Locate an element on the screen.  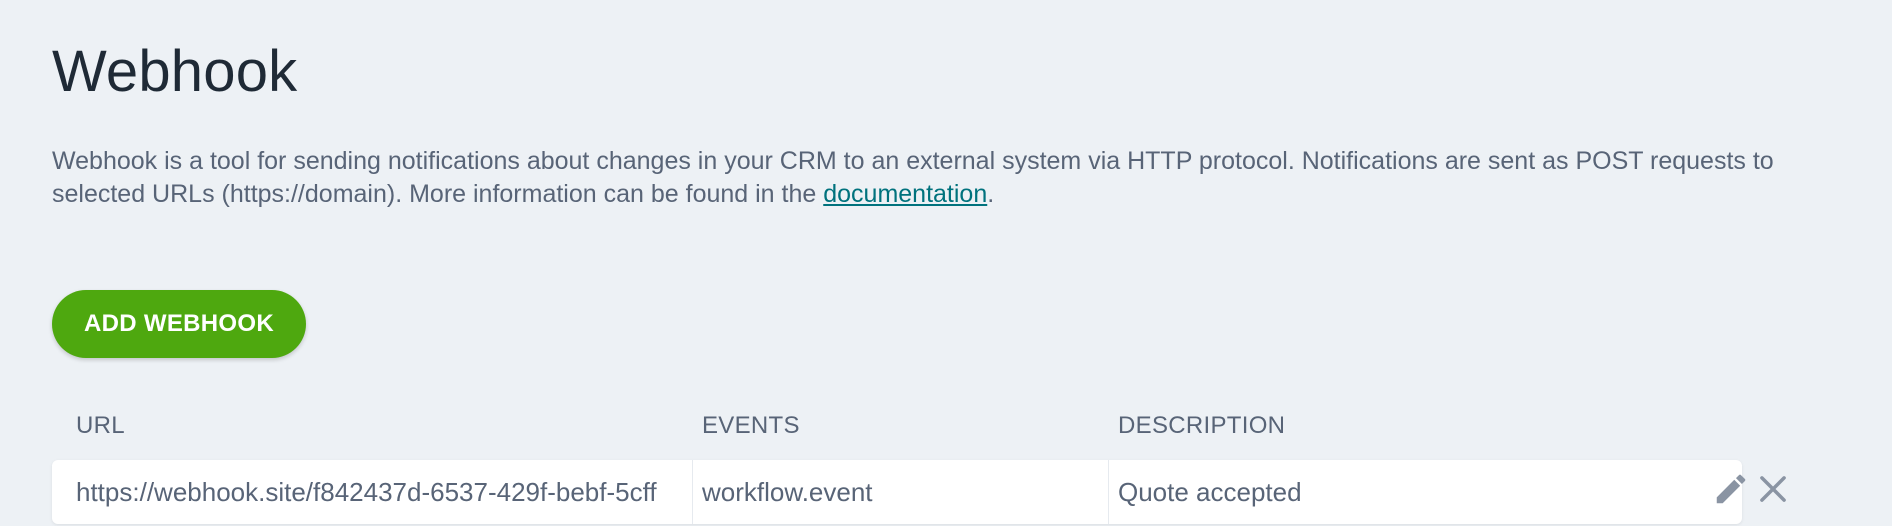
events-cell: workflow.event is located at coordinates (787, 492).